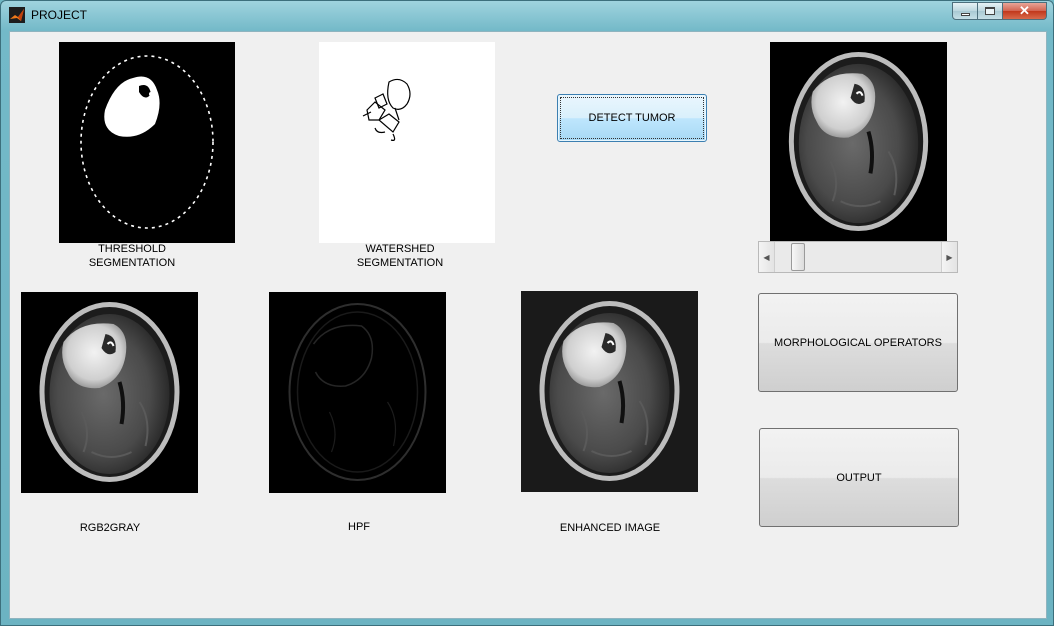 The width and height of the screenshot is (1054, 626). I want to click on detect-tumor-button: DETECT TUMOR, so click(632, 118).